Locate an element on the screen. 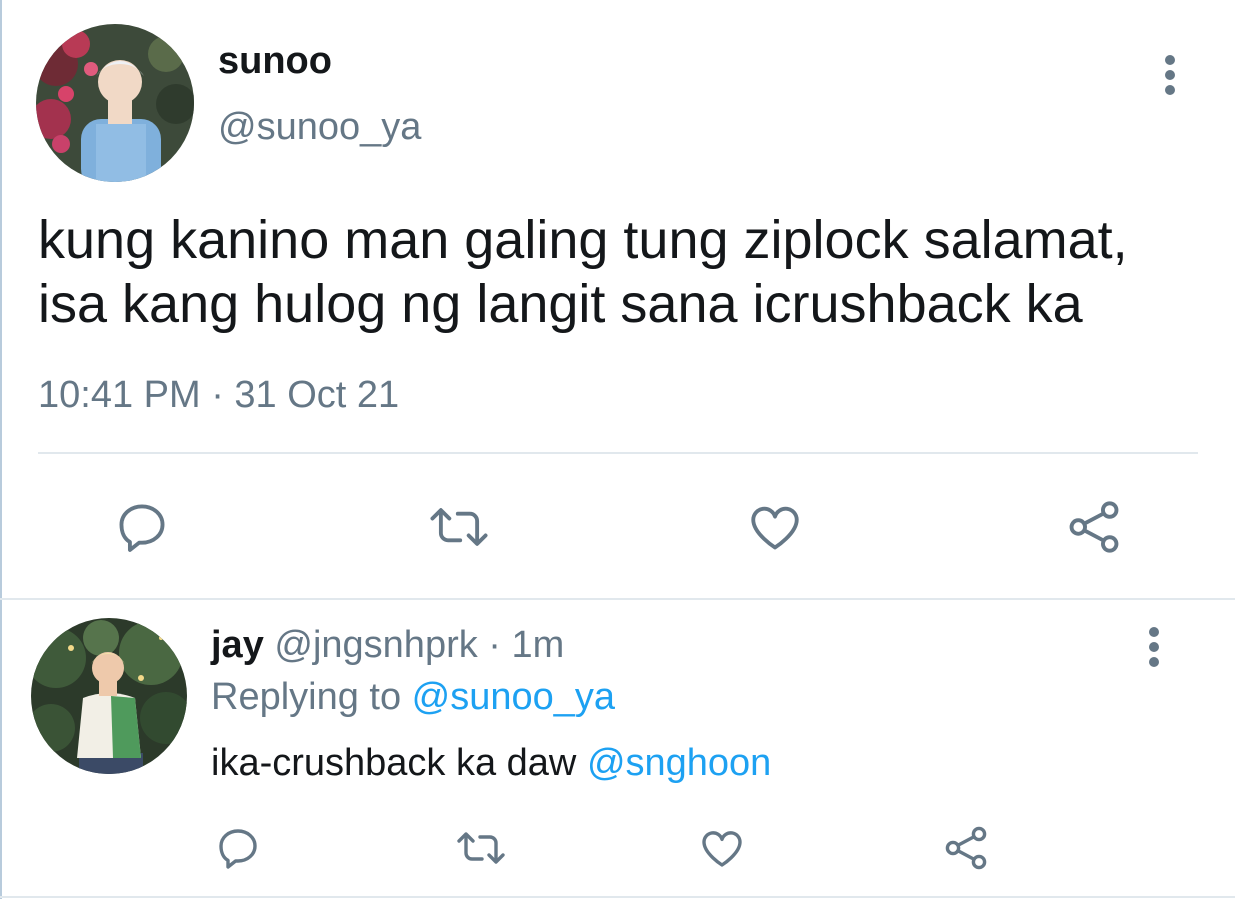 The height and width of the screenshot is (899, 1235). left-edge-border is located at coordinates (1, 449).